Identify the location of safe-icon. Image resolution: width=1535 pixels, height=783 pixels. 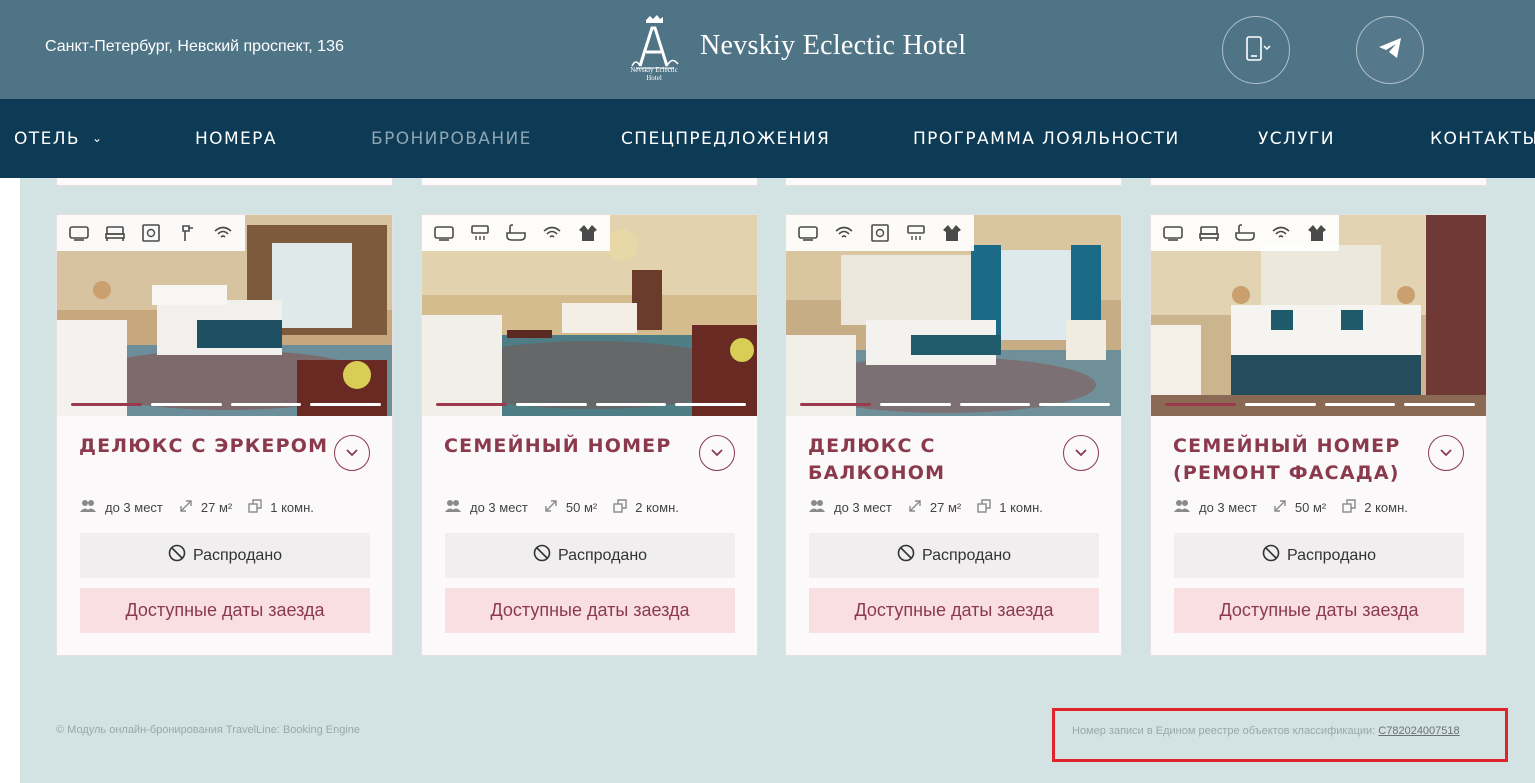
(880, 233).